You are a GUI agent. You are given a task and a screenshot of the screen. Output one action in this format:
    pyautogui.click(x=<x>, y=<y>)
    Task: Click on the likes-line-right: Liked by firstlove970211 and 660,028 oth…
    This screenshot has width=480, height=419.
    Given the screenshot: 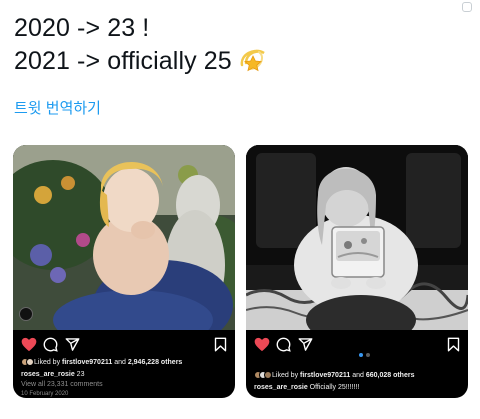 What is the action you would take?
    pyautogui.click(x=358, y=376)
    